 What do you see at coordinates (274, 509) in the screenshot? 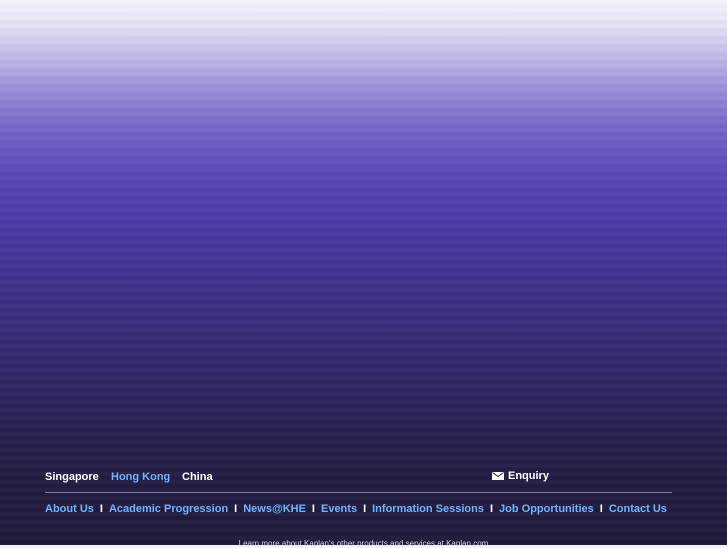
I see `footer-link-news: News@KHE` at bounding box center [274, 509].